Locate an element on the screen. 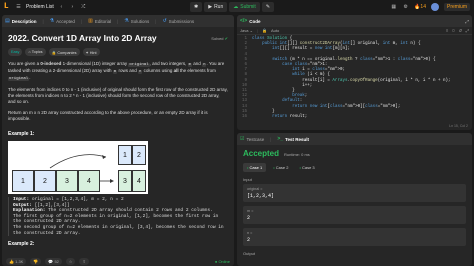  companies-chip: 🔒 Companies is located at coordinates (64, 52).